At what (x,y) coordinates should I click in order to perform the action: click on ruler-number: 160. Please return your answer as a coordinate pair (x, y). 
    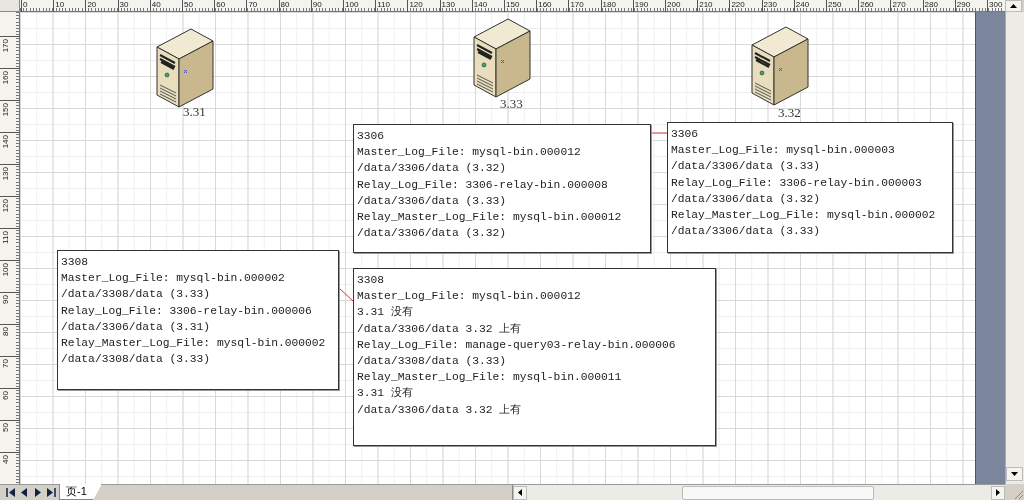
    Looking at the image, I should click on (5, 78).